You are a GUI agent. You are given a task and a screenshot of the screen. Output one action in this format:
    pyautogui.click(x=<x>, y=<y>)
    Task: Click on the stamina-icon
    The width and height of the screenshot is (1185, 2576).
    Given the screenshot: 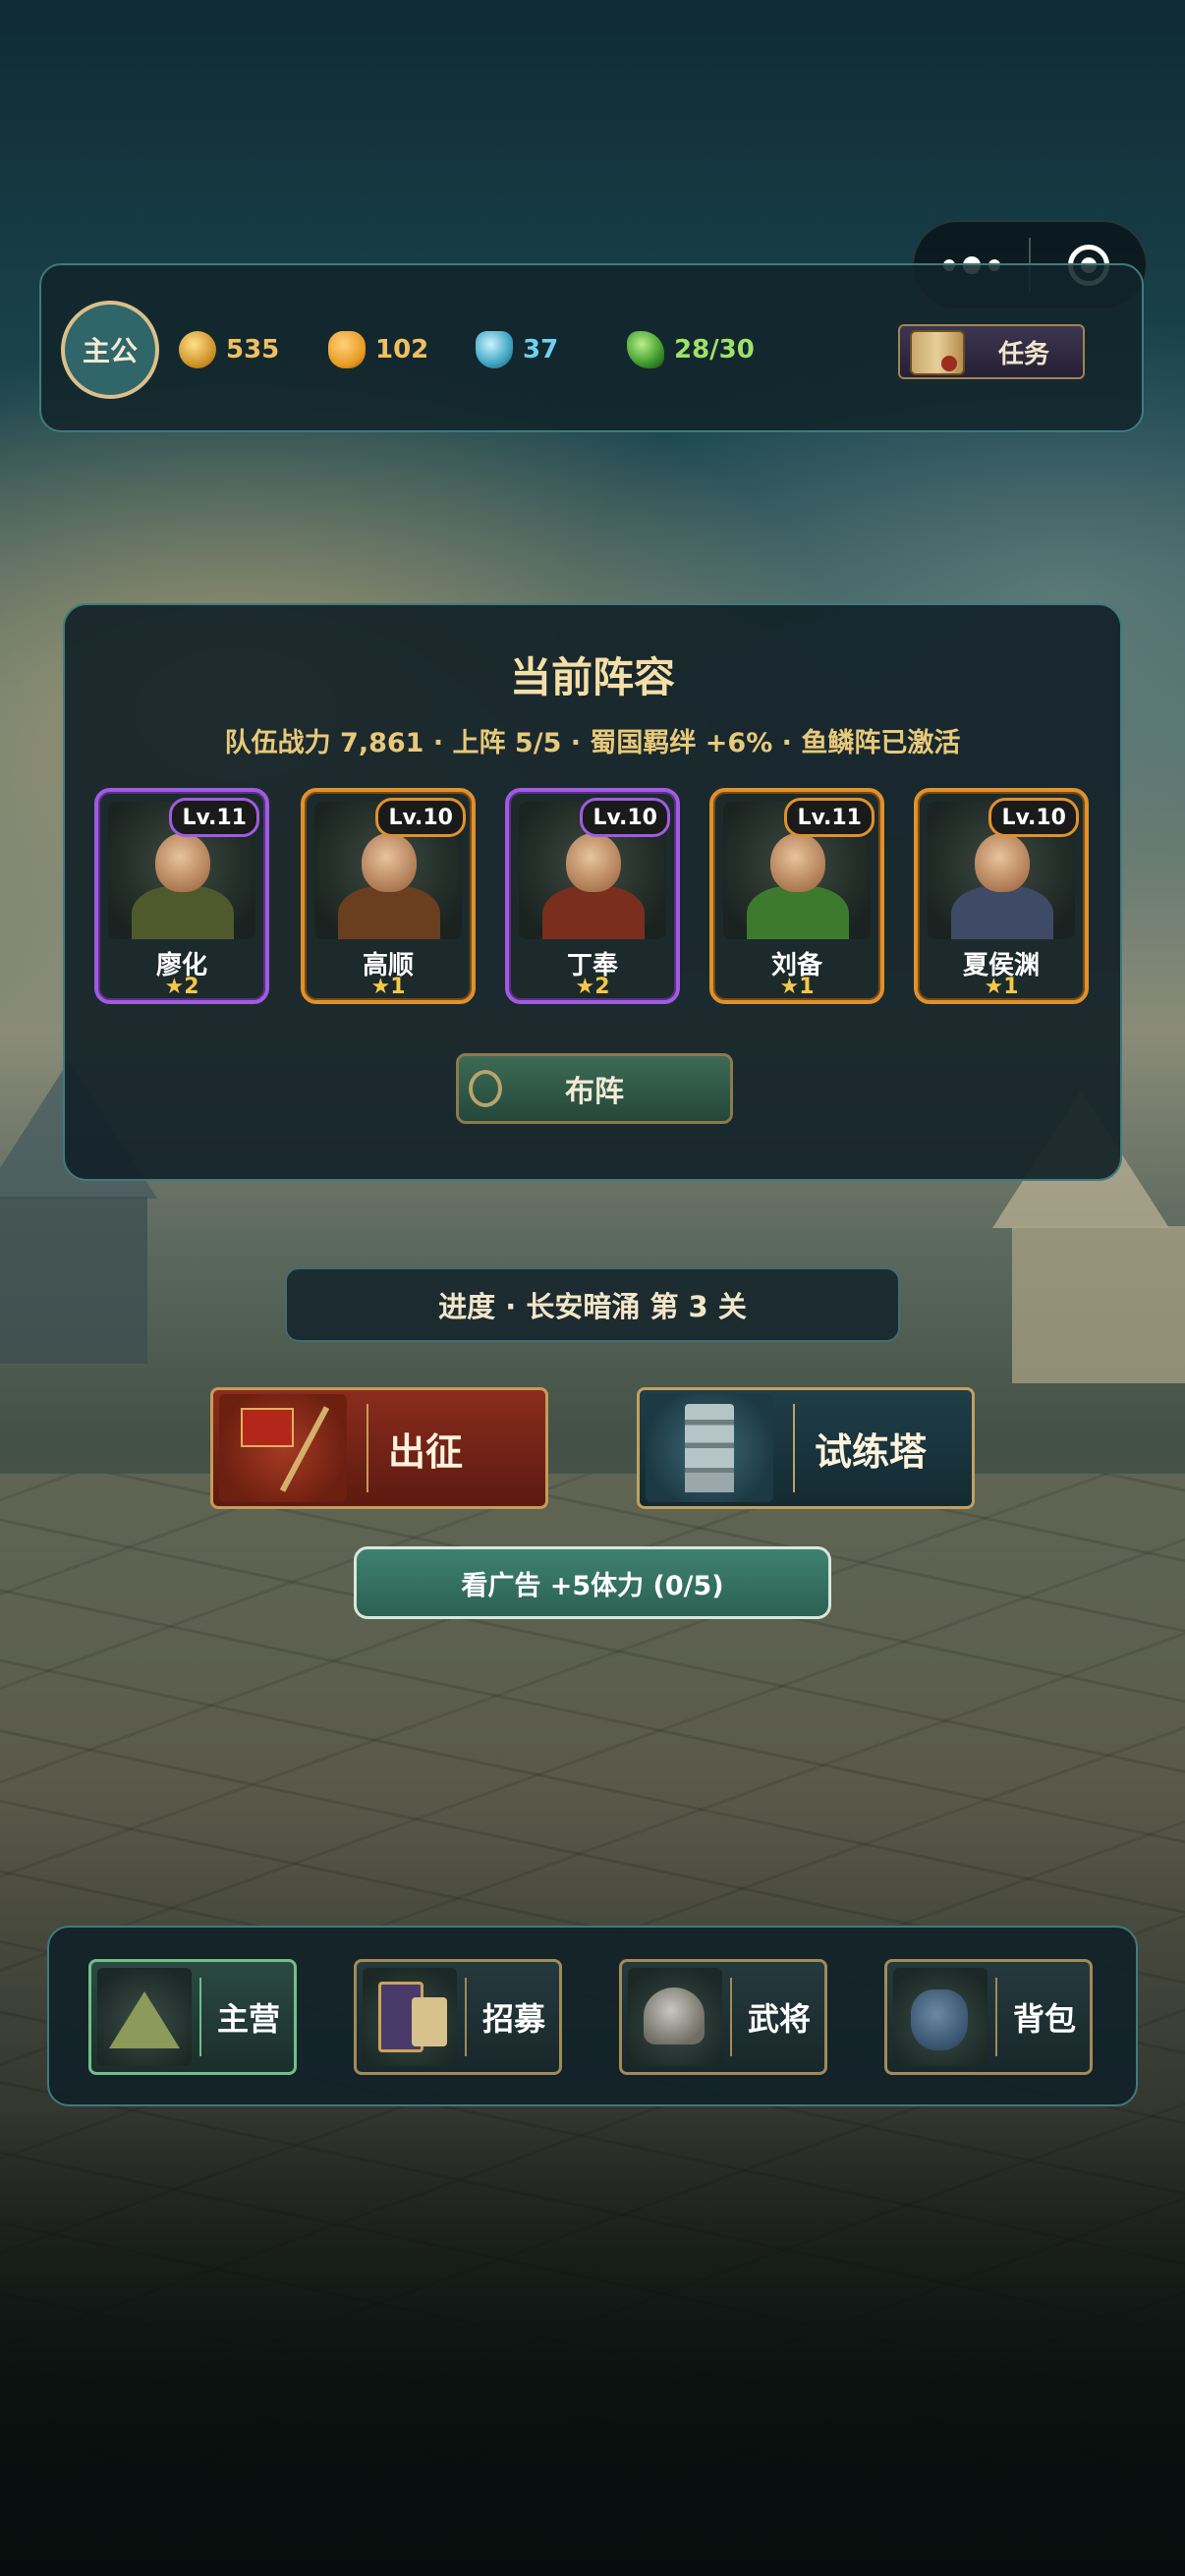 What is the action you would take?
    pyautogui.click(x=646, y=349)
    